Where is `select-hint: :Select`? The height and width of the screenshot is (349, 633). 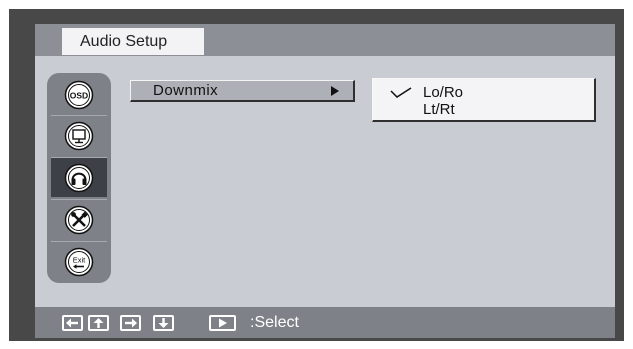
select-hint: :Select is located at coordinates (274, 322).